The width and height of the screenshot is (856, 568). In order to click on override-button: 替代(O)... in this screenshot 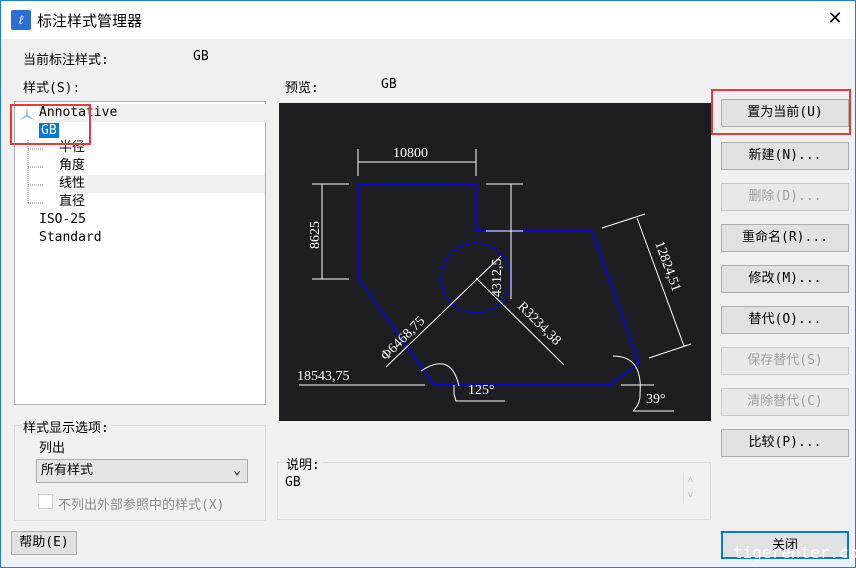, I will do `click(785, 320)`.